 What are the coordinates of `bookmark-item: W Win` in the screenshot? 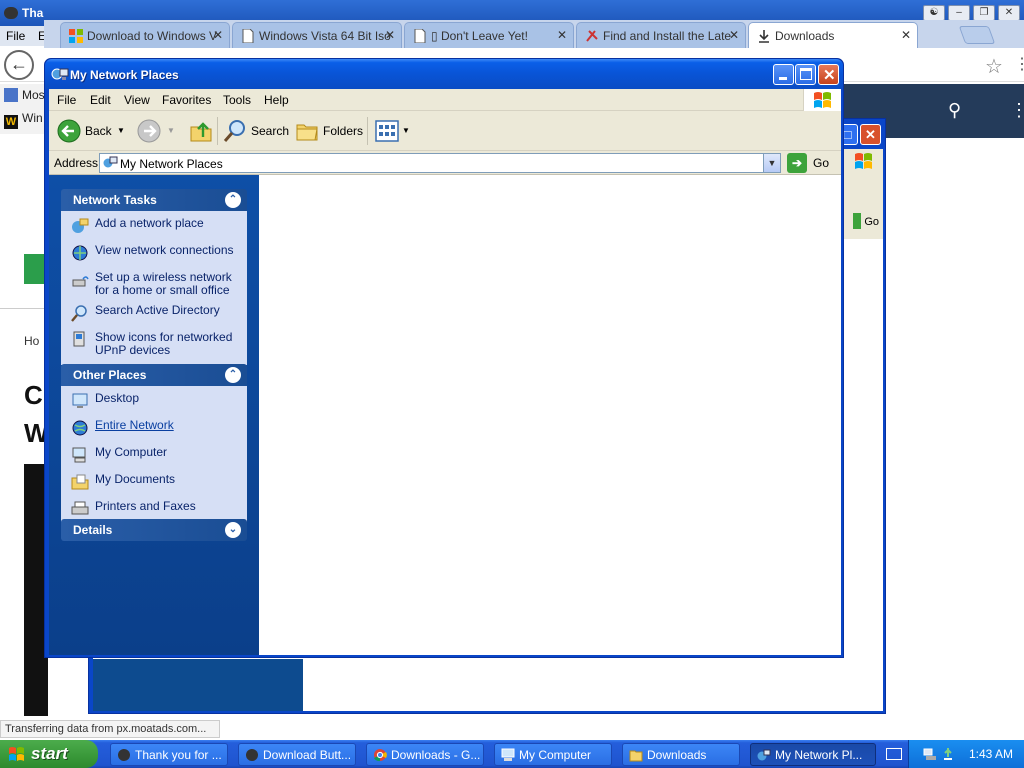 It's located at (23, 120).